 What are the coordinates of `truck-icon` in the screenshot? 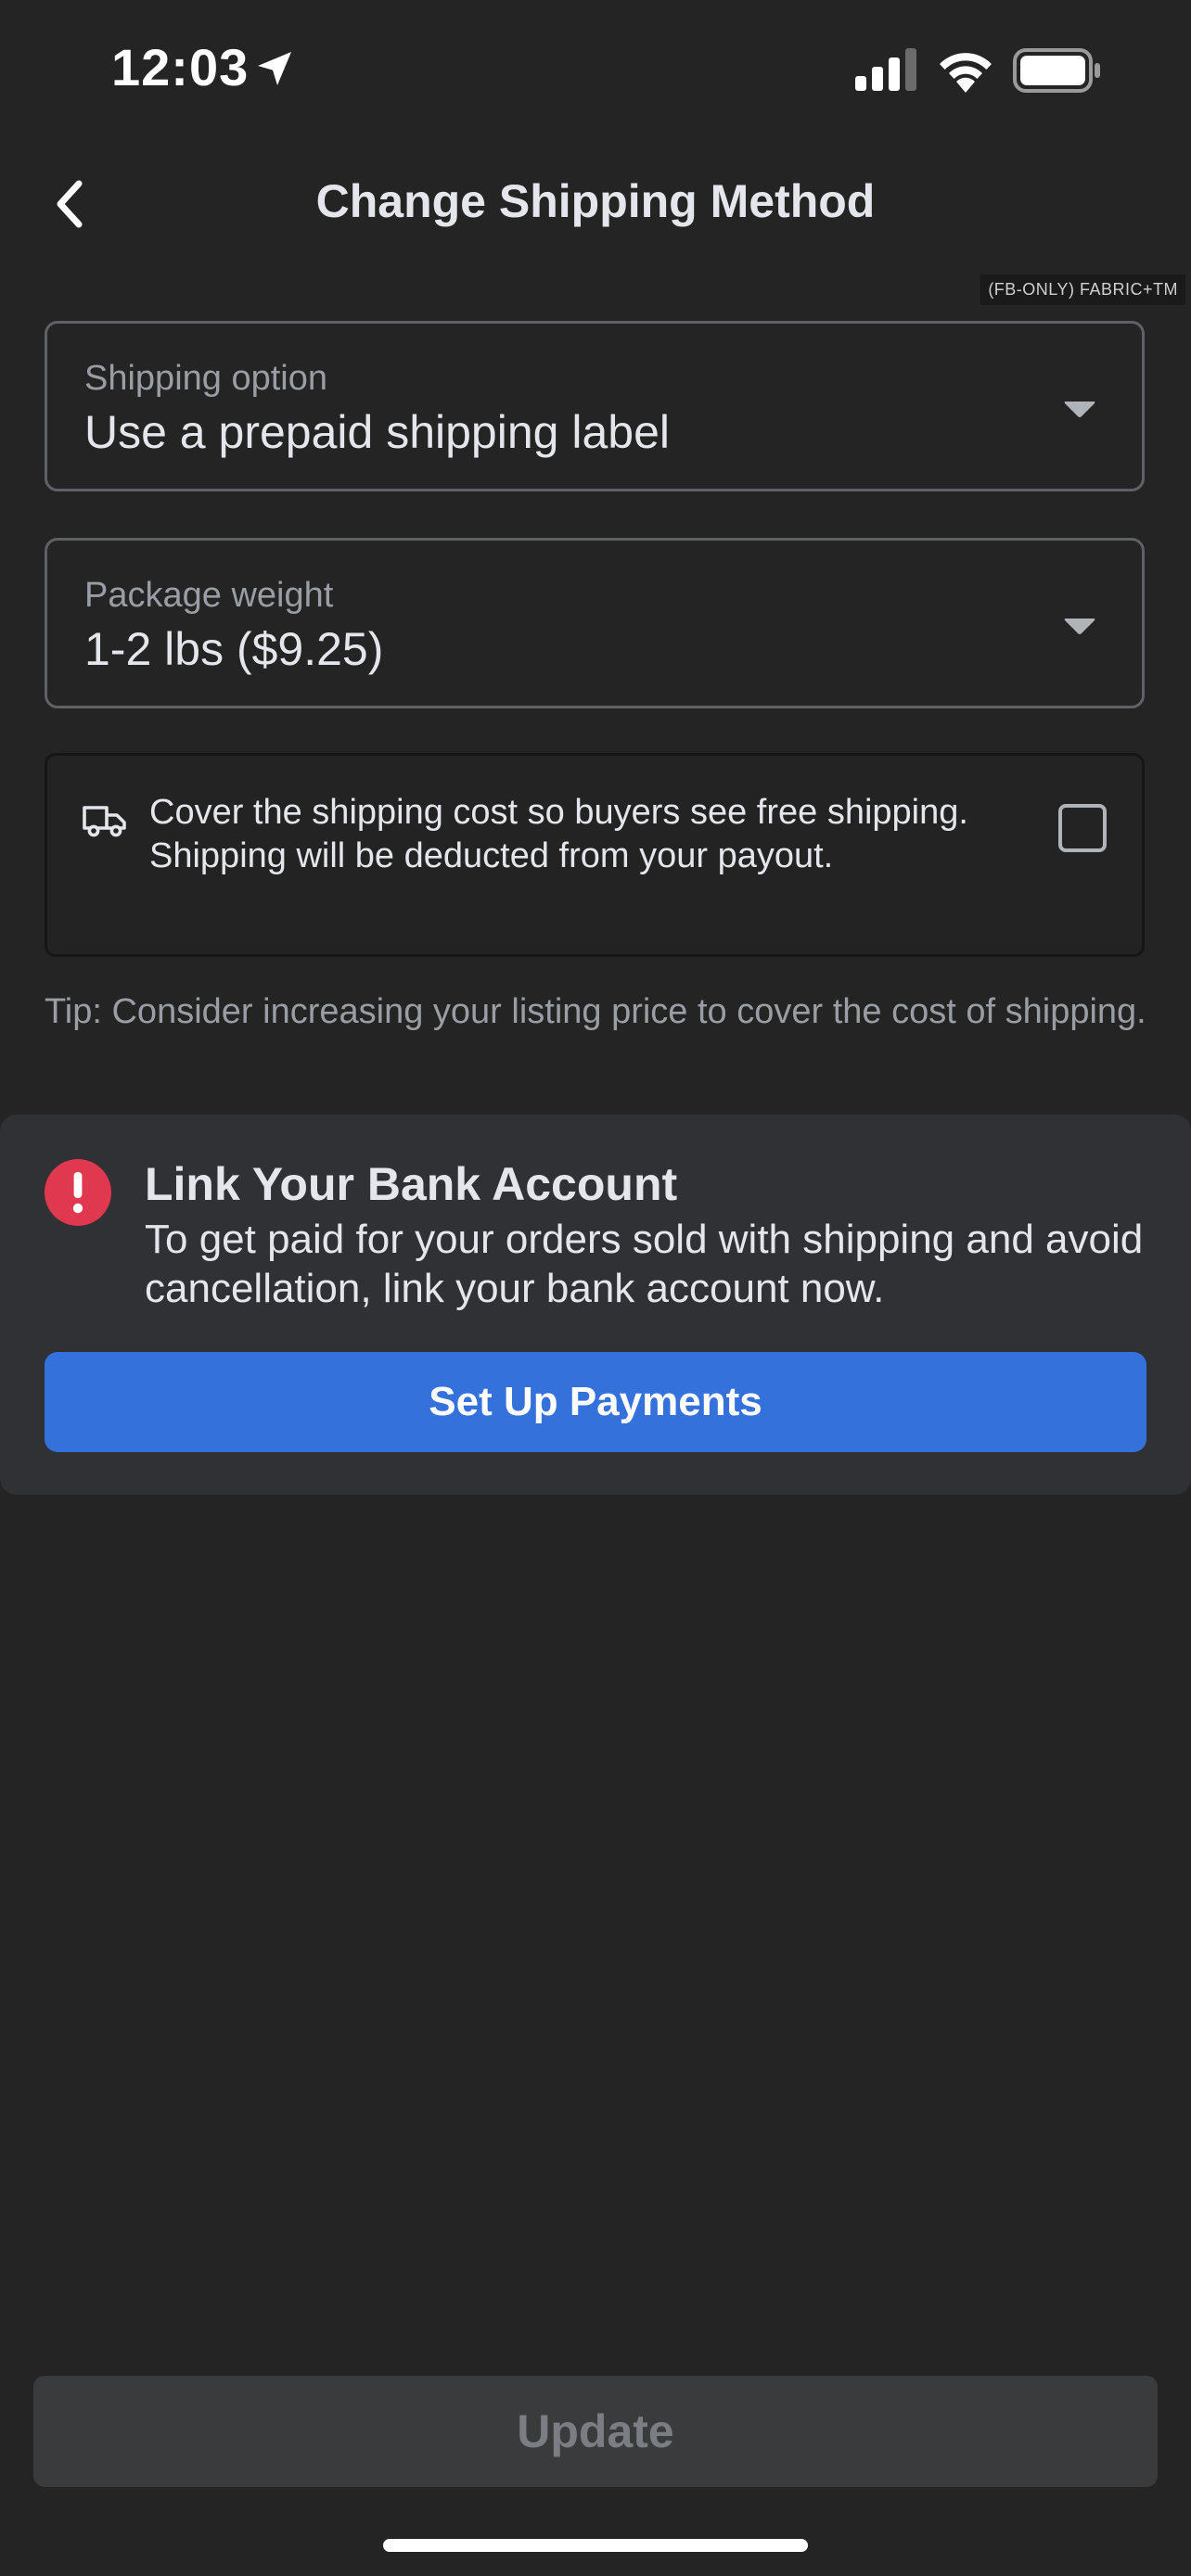 It's located at (104, 821).